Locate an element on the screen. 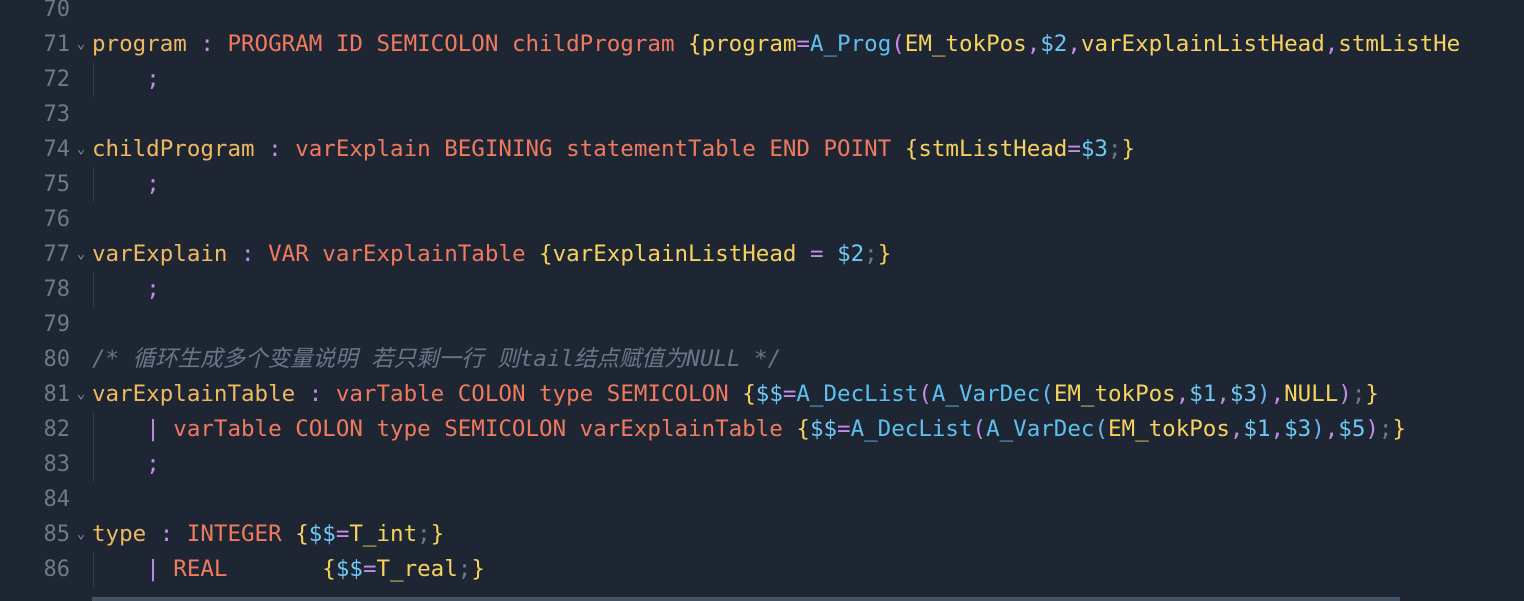 The image size is (1524, 601). code-token: A_Prog is located at coordinates (850, 44).